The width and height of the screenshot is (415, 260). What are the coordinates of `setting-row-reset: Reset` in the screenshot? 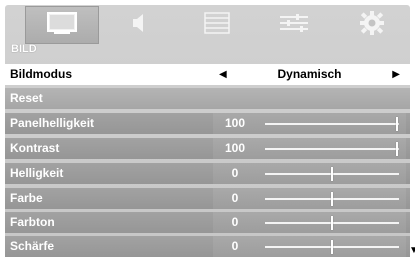 It's located at (207, 98).